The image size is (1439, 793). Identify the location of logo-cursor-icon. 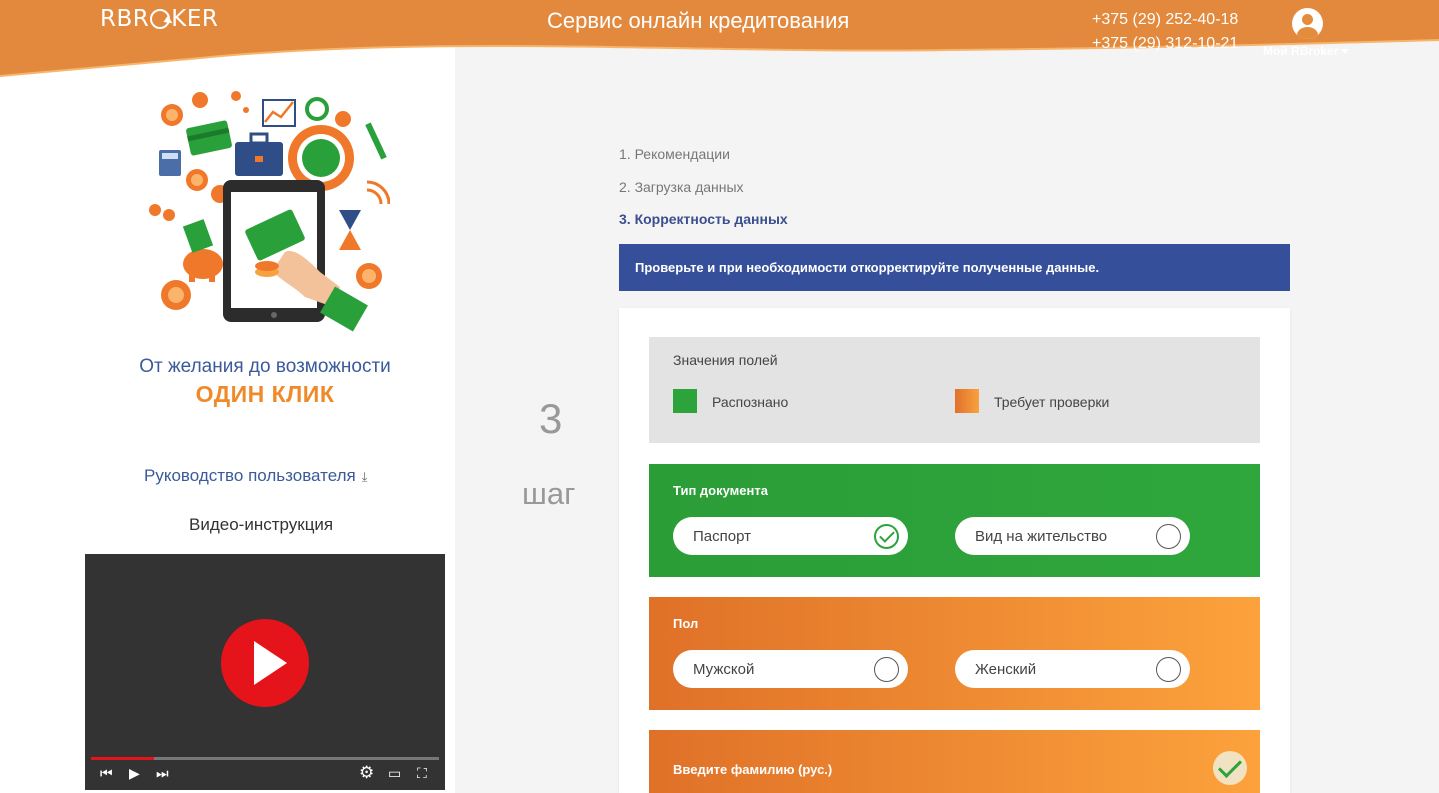
(160, 19).